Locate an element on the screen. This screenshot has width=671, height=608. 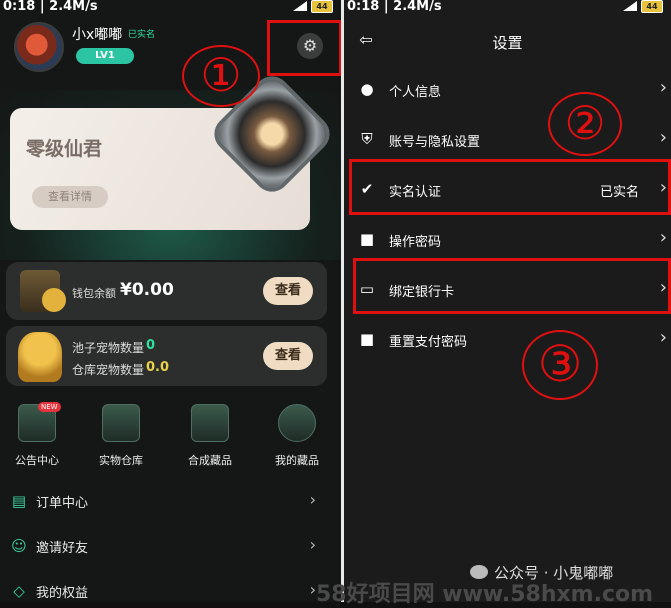
wallet-value: ¥0.00 is located at coordinates (147, 290).